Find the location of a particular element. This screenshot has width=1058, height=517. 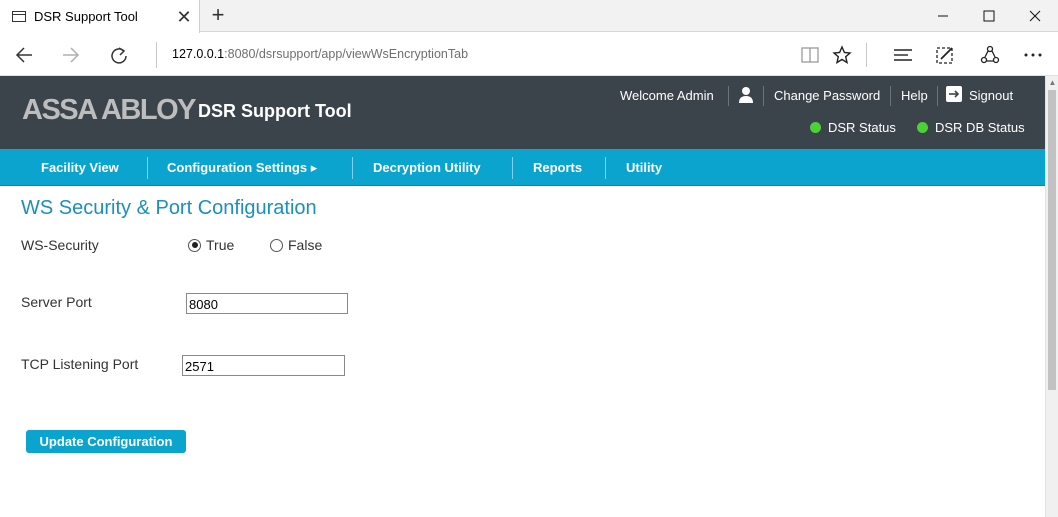

favorite-button is located at coordinates (842, 55).